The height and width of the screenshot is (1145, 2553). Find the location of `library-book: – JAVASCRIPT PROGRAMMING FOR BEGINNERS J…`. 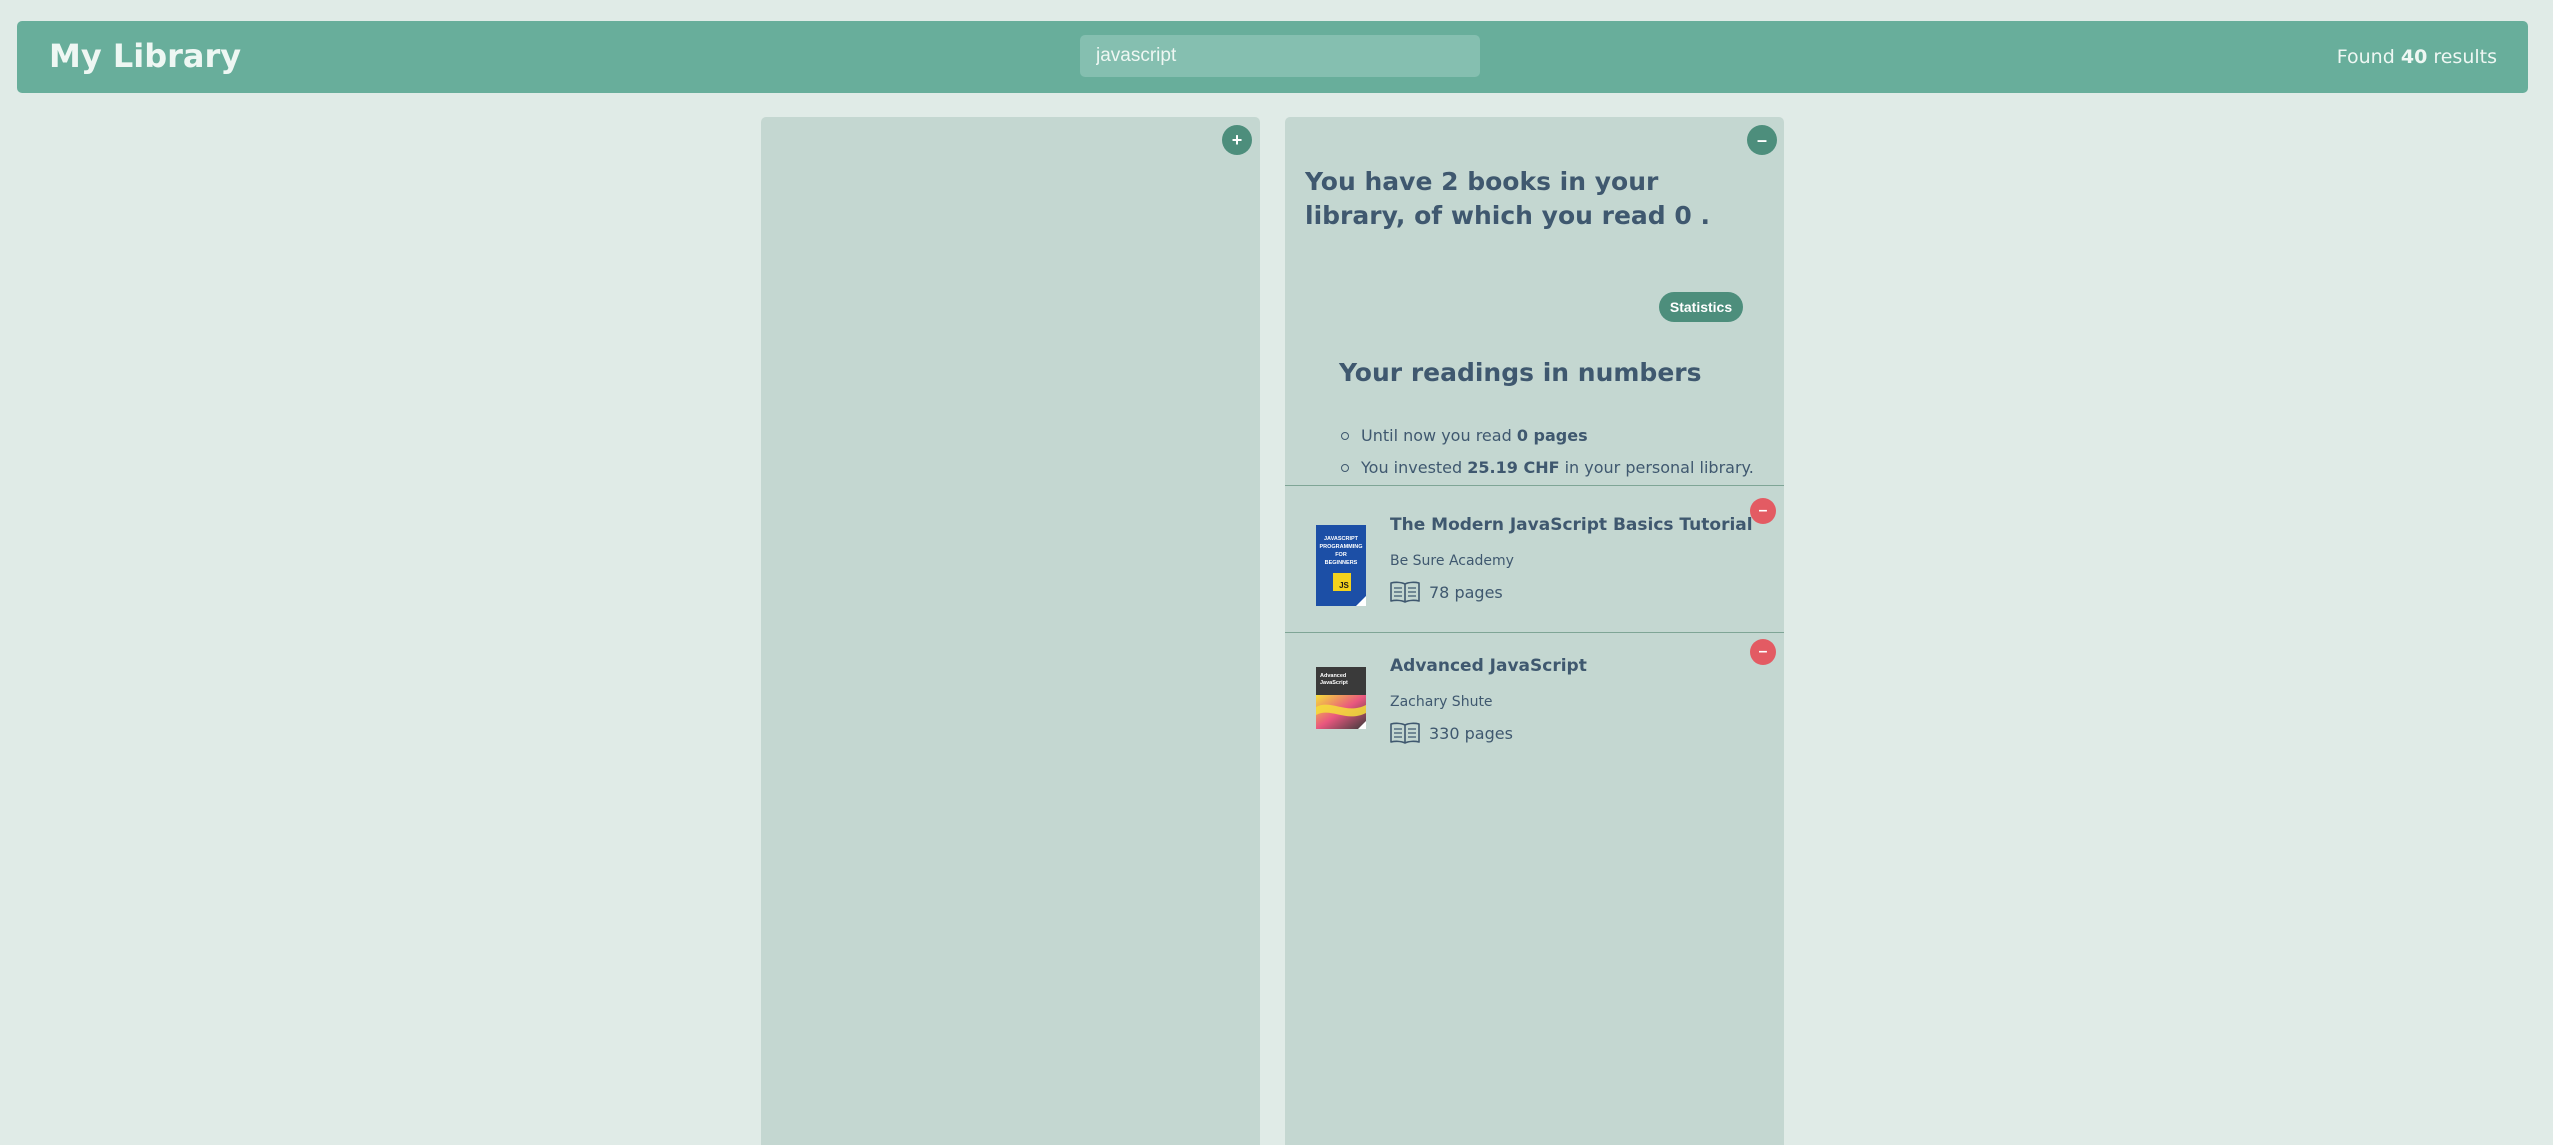

library-book: – JAVASCRIPT PROGRAMMING FOR BEGINNERS J… is located at coordinates (1534, 556).